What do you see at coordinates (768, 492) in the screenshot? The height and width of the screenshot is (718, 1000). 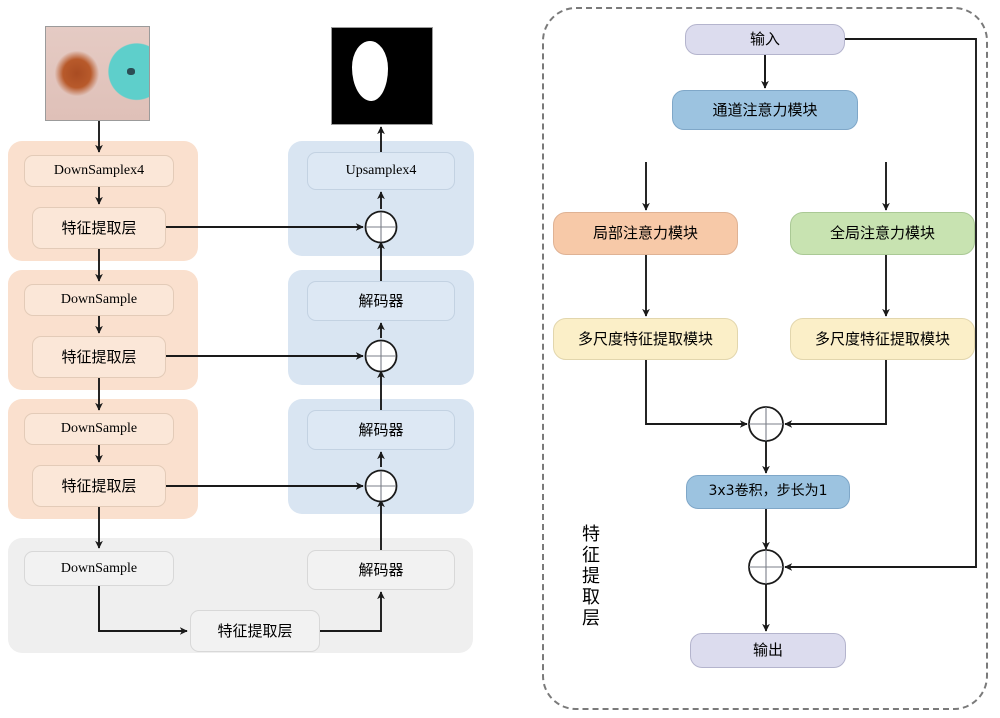 I see `conv-3x3-node: 3x3卷积，步长为1` at bounding box center [768, 492].